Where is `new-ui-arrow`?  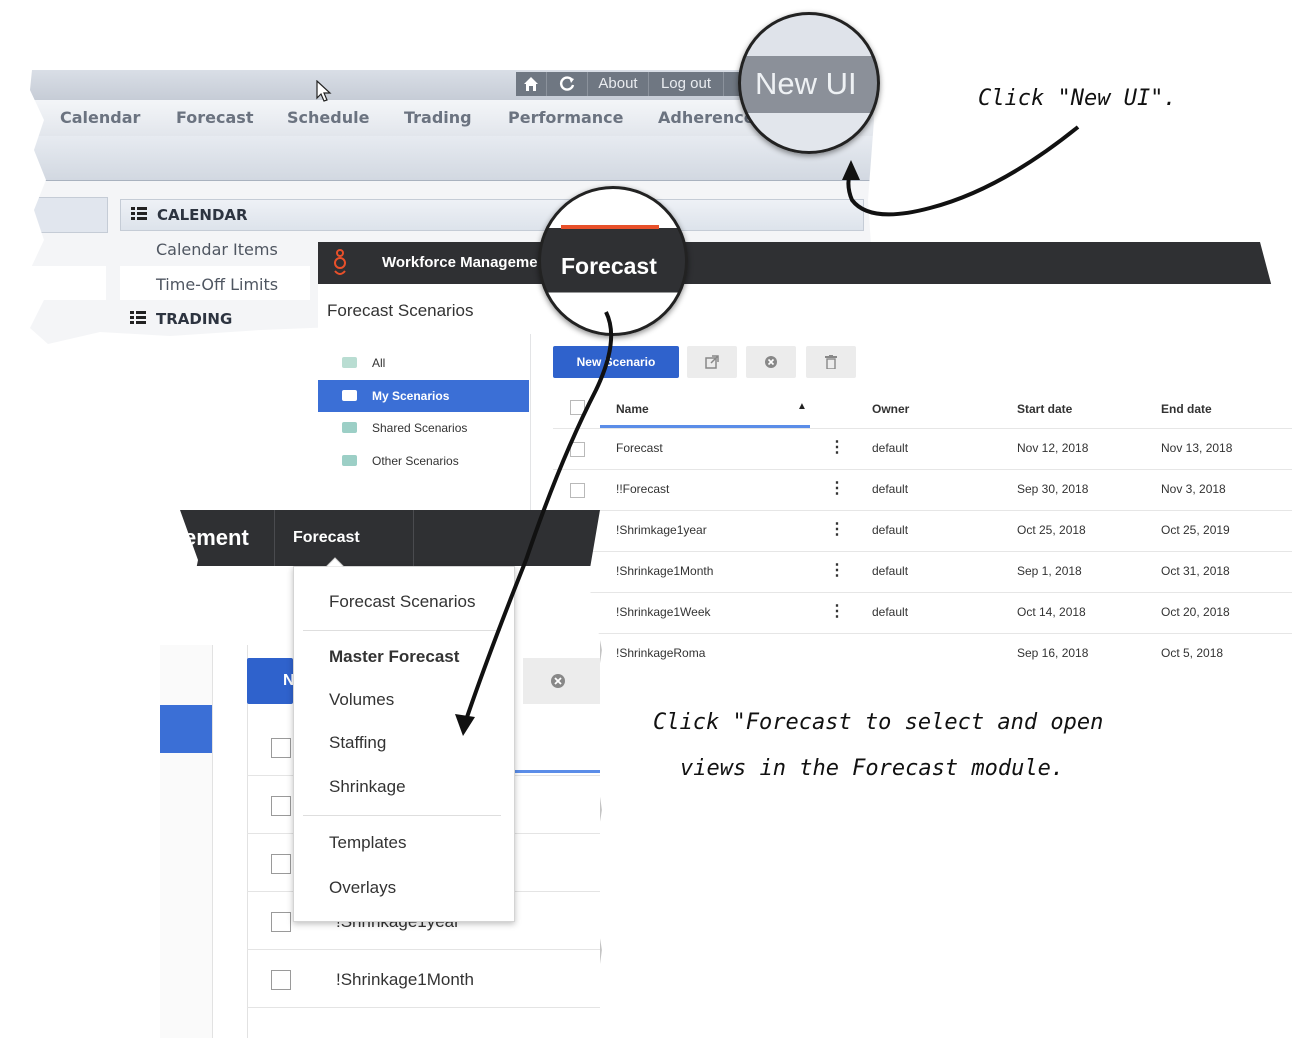
new-ui-arrow is located at coordinates (963, 171).